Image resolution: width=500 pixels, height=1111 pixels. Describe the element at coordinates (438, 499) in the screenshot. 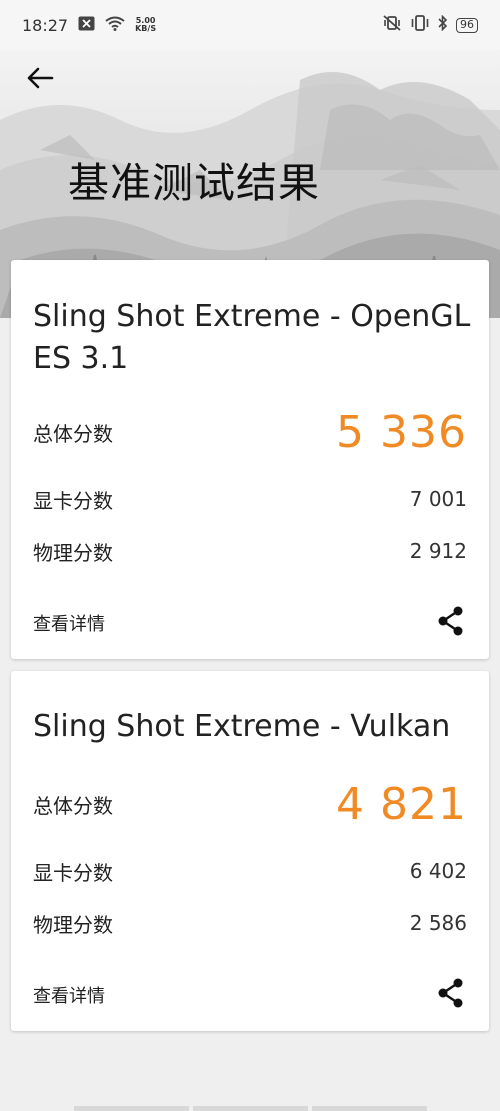

I see `graphics-score-value: 7 001` at that location.